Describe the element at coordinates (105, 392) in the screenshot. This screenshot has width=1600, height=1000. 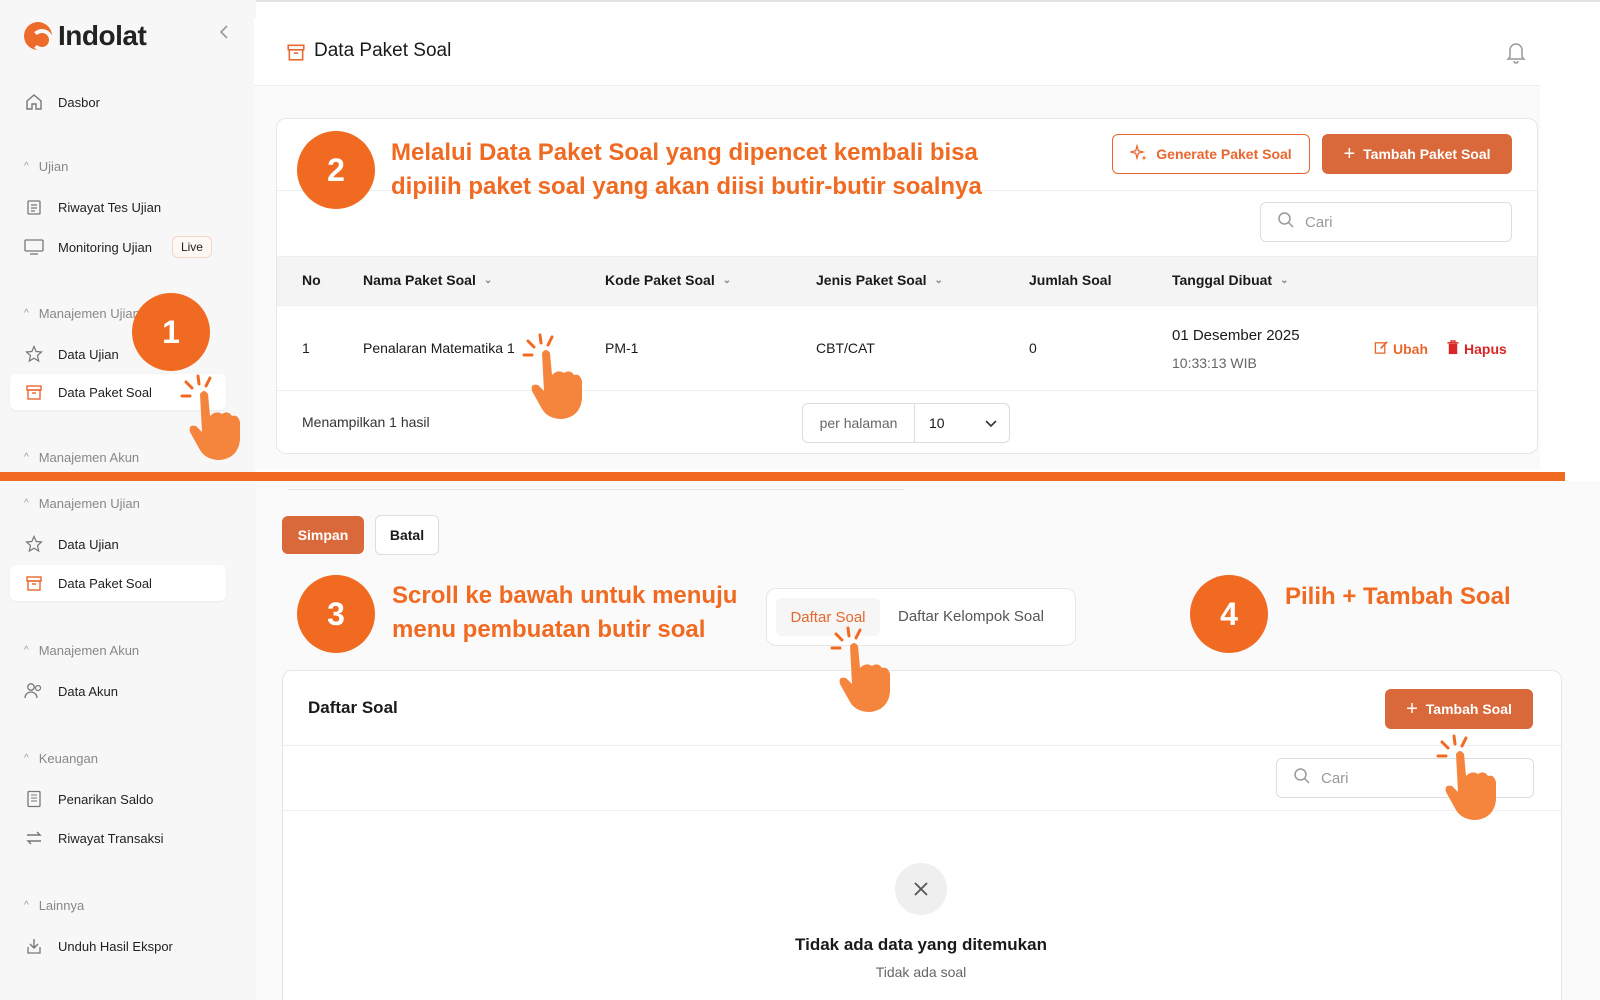
I see `sidebar-item-label: Data Paket Soal` at that location.